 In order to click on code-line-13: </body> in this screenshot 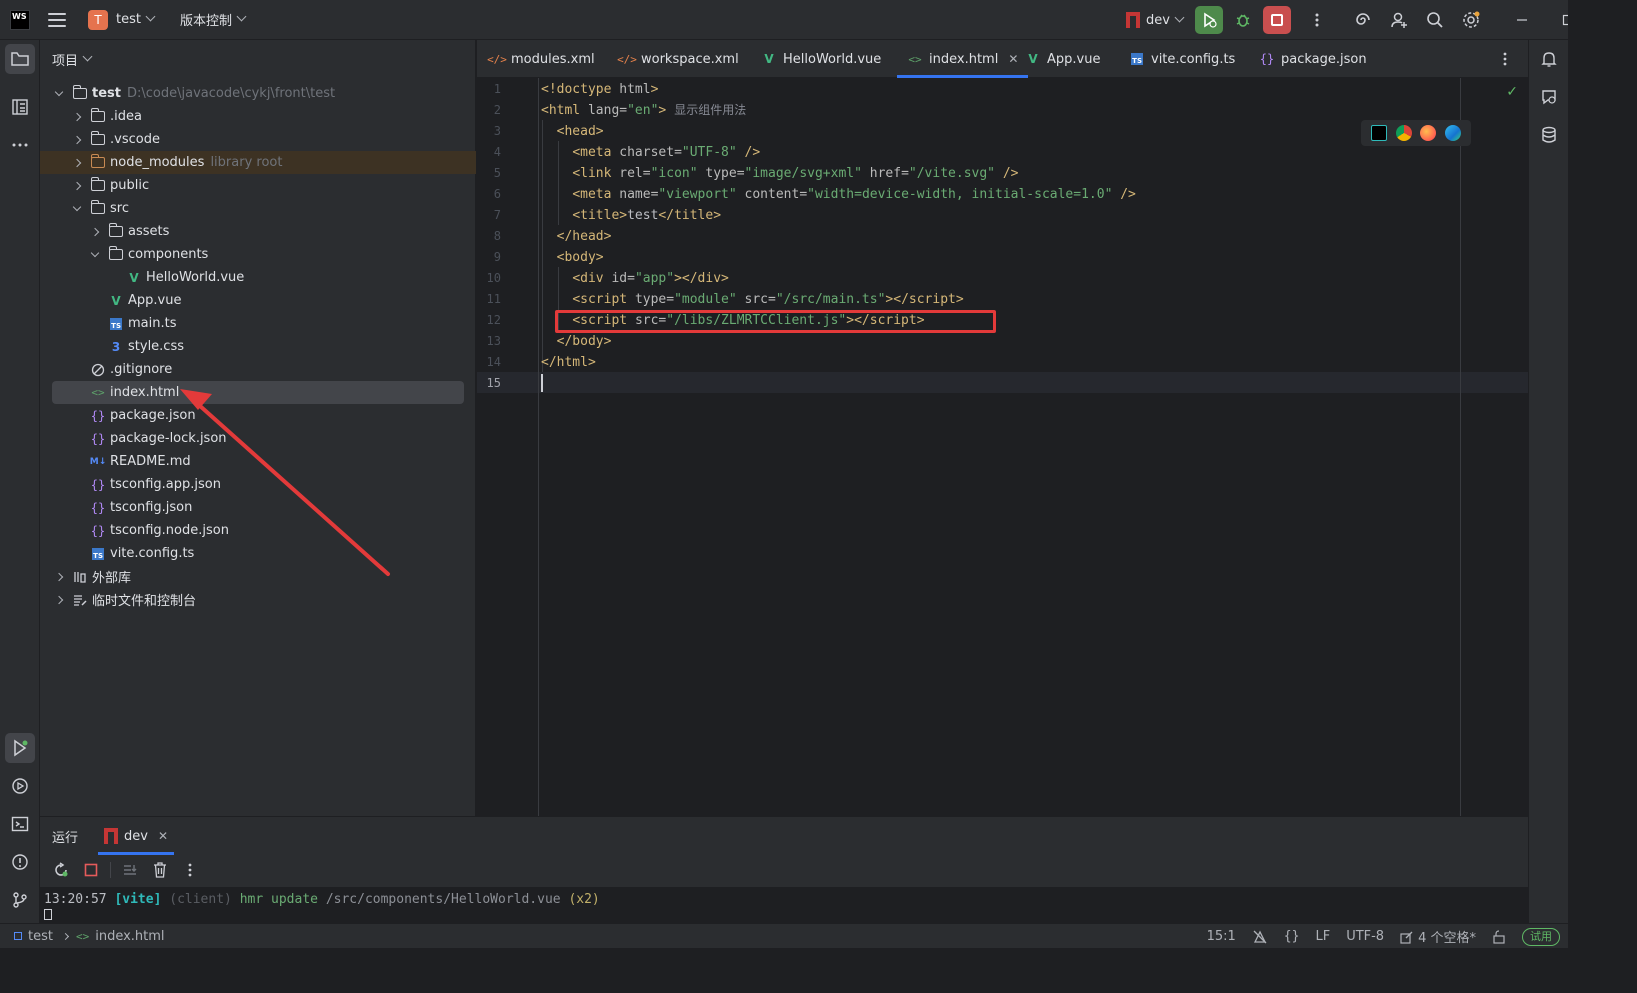, I will do `click(584, 341)`.